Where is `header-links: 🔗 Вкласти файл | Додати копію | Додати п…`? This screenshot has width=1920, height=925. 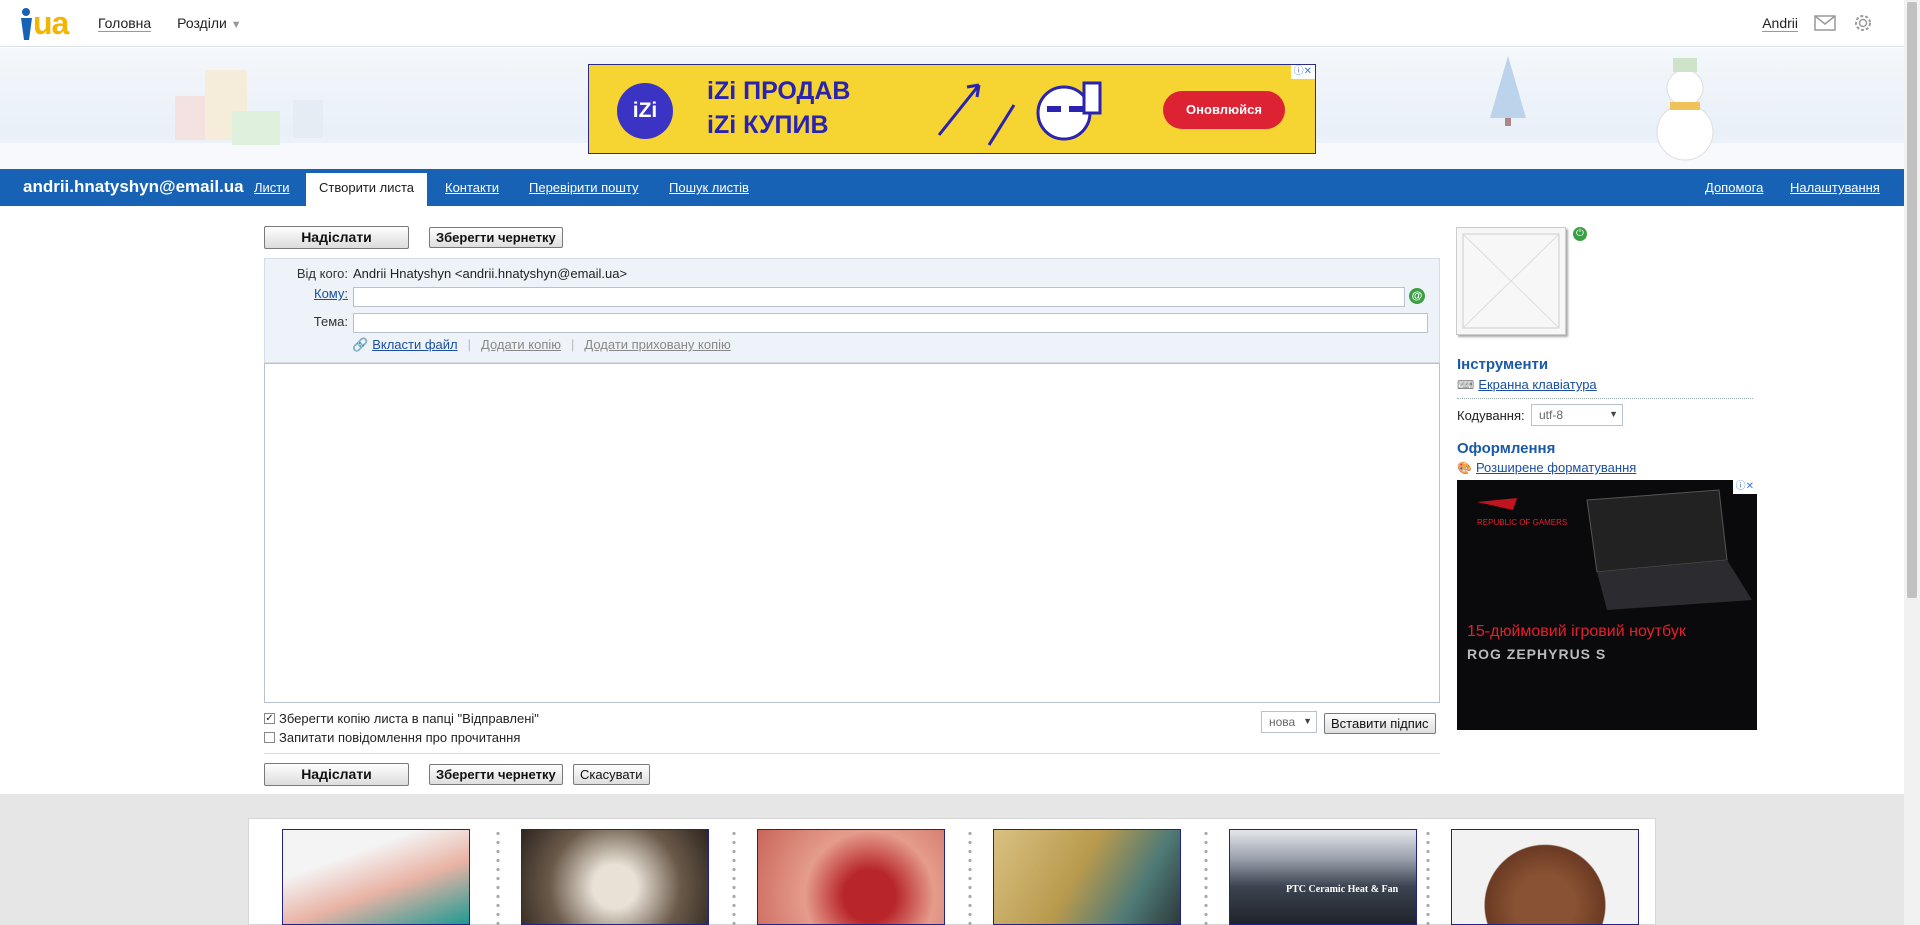 header-links: 🔗 Вкласти файл | Додати копію | Додати п… is located at coordinates (541, 345).